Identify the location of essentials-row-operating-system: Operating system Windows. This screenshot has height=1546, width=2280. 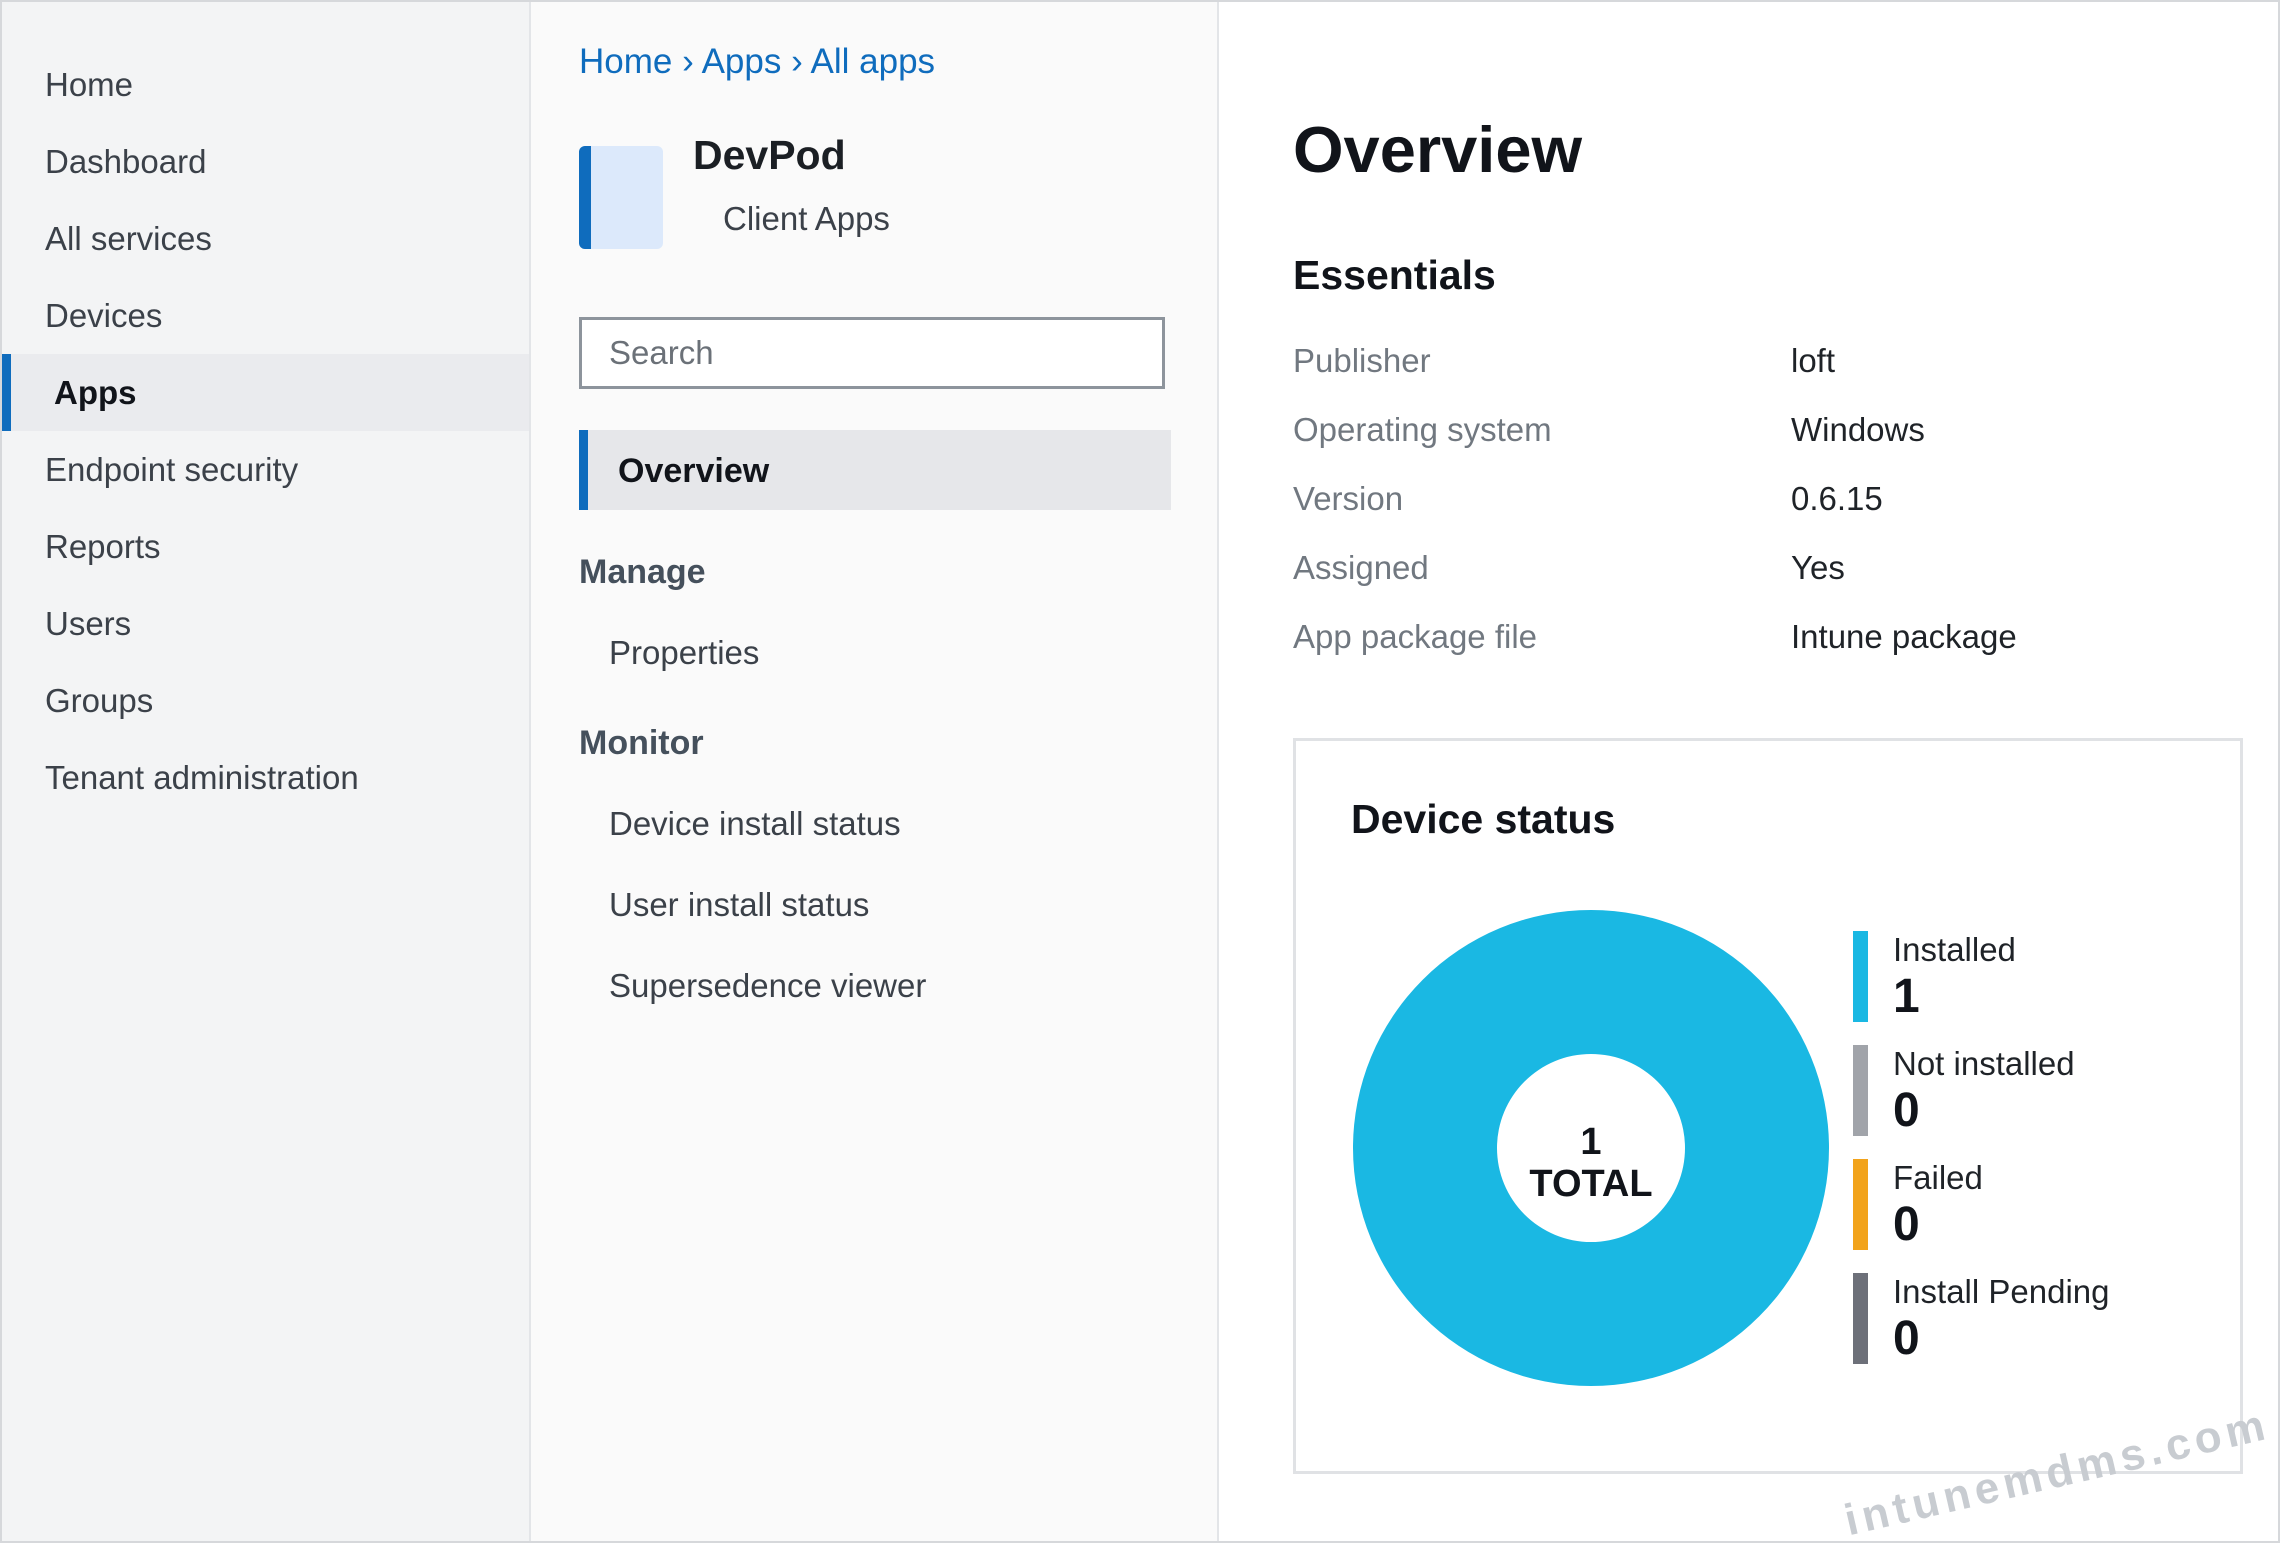
(1743, 436).